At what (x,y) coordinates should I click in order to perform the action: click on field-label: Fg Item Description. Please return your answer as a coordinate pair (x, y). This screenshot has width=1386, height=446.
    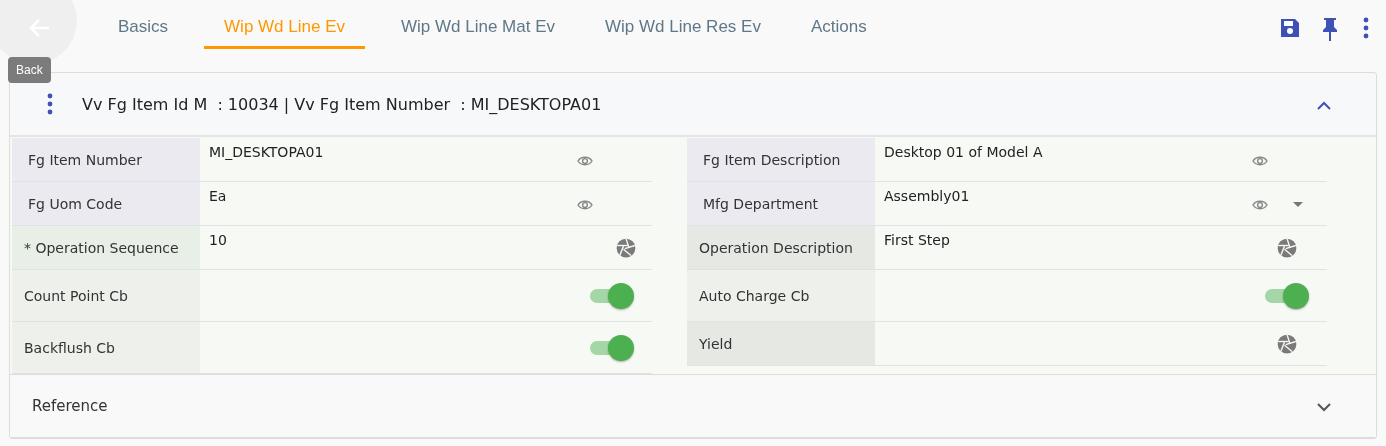
    Looking at the image, I should click on (772, 159).